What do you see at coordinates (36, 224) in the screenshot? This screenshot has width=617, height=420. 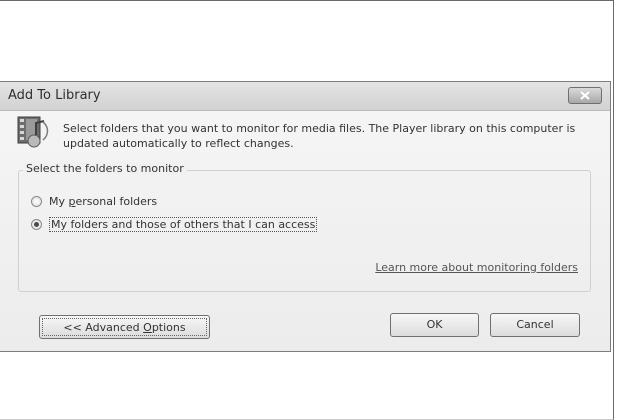 I see `radio-shared-folders` at bounding box center [36, 224].